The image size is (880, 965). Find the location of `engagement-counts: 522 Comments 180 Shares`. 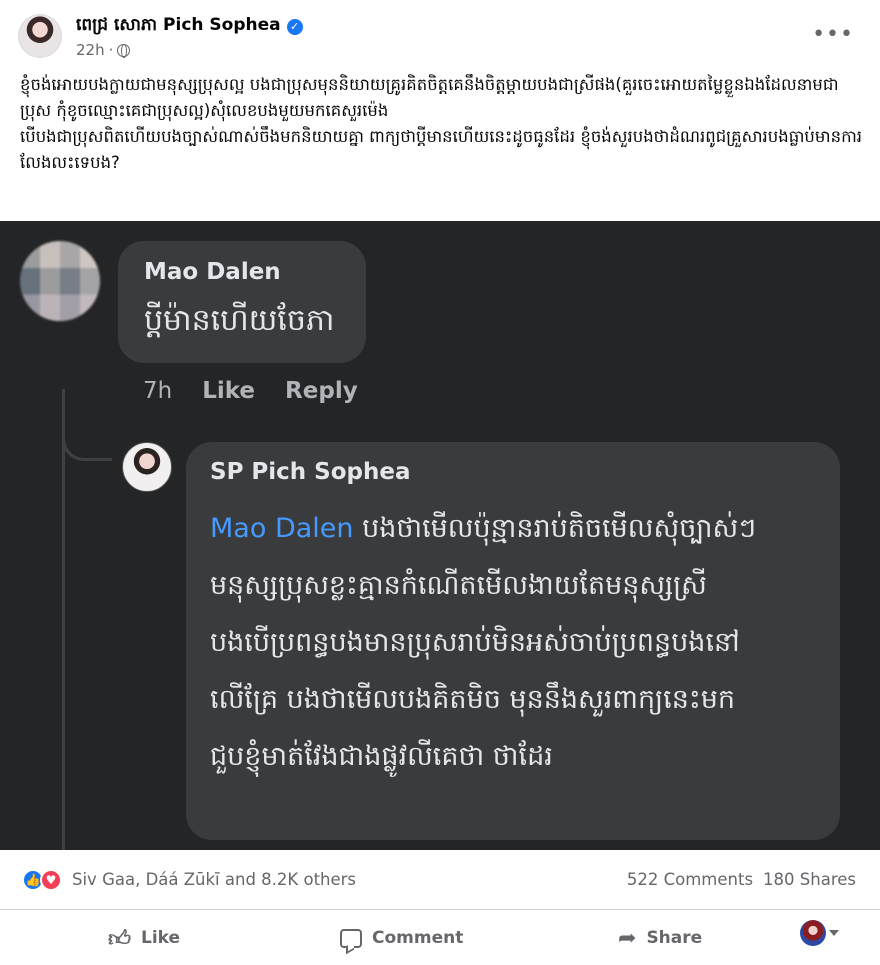

engagement-counts: 522 Comments 180 Shares is located at coordinates (741, 879).